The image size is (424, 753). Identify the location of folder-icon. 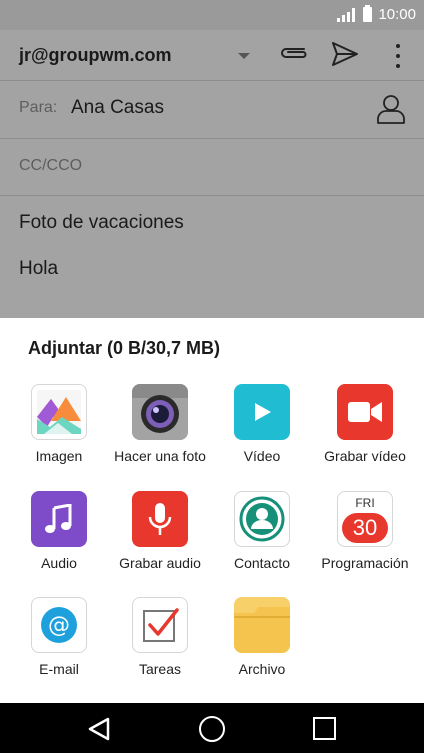
(262, 625).